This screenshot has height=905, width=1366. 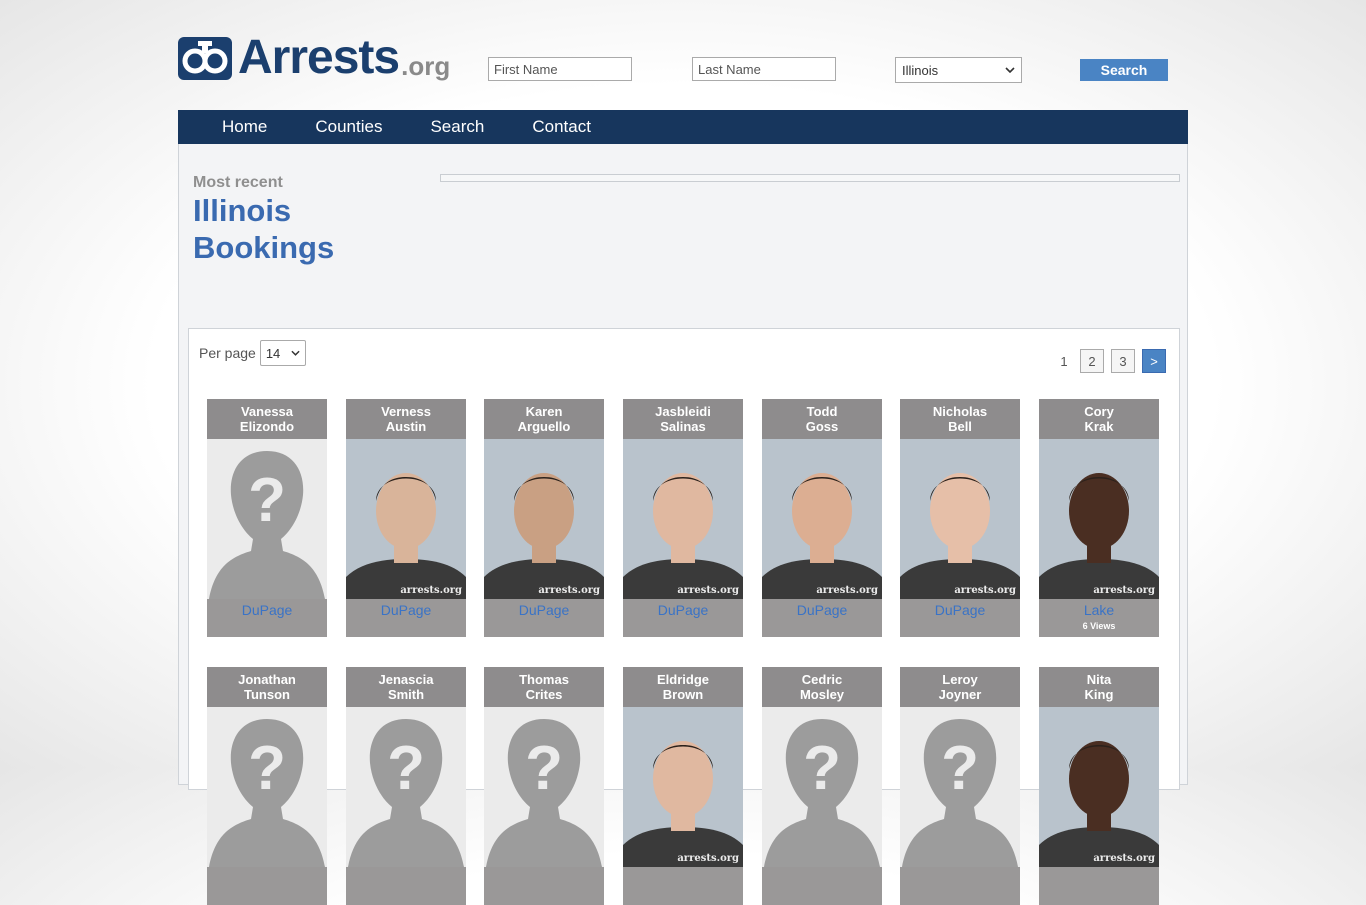 What do you see at coordinates (267, 426) in the screenshot?
I see `booking-last-name: Elizondo` at bounding box center [267, 426].